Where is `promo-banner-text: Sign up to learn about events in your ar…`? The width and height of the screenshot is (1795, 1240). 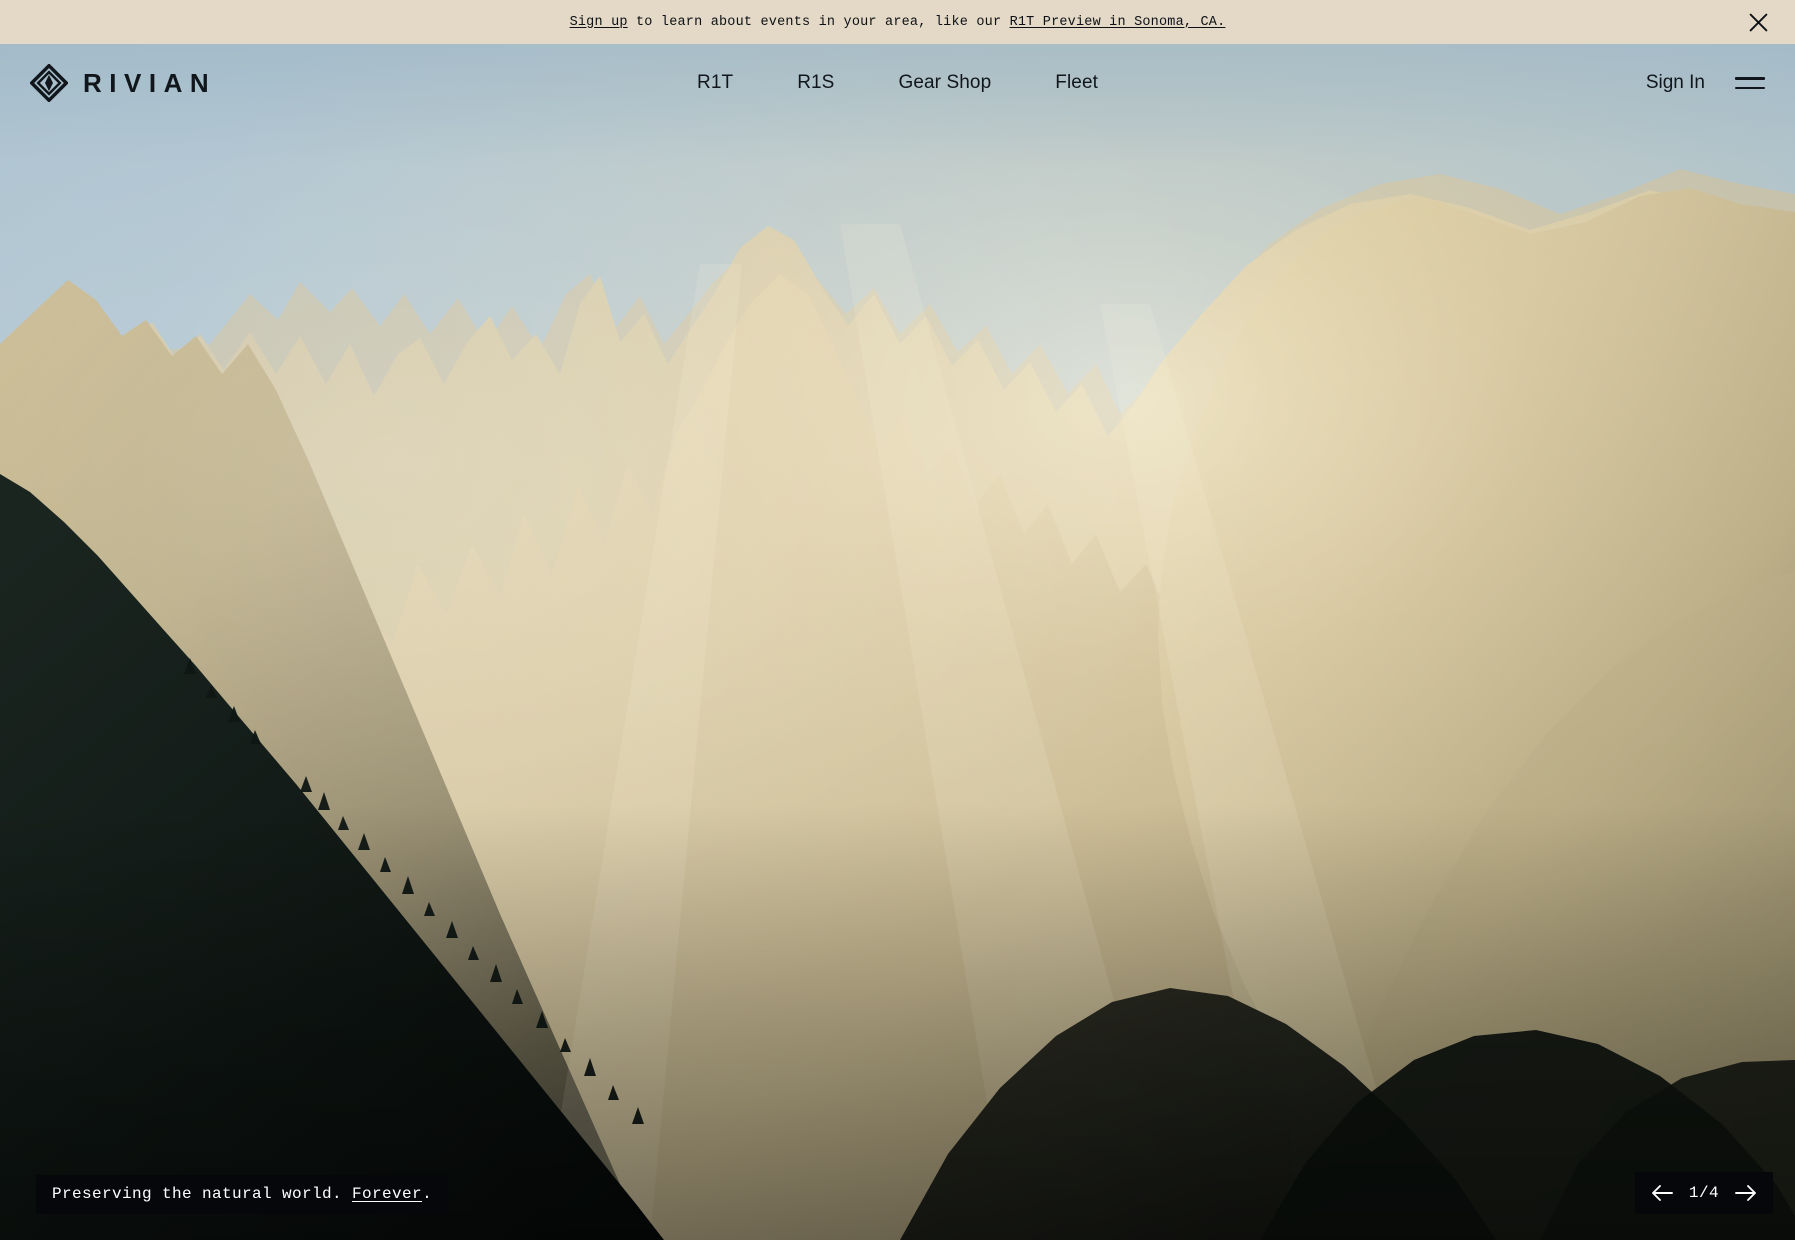
promo-banner-text: Sign up to learn about events in your ar… is located at coordinates (898, 22).